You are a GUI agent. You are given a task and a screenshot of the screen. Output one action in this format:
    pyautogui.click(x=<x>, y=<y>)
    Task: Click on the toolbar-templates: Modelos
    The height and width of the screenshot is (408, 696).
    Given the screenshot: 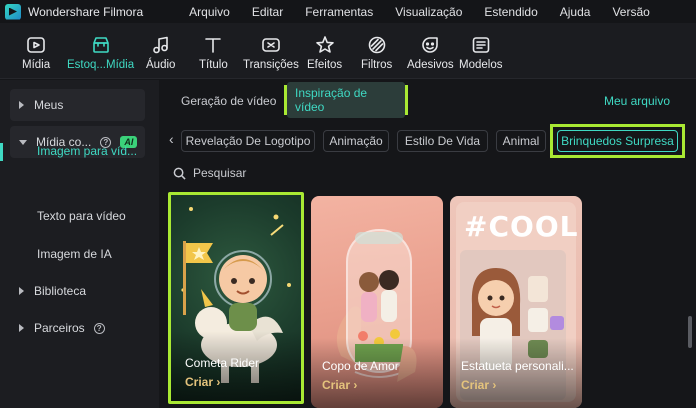 What is the action you would take?
    pyautogui.click(x=480, y=51)
    